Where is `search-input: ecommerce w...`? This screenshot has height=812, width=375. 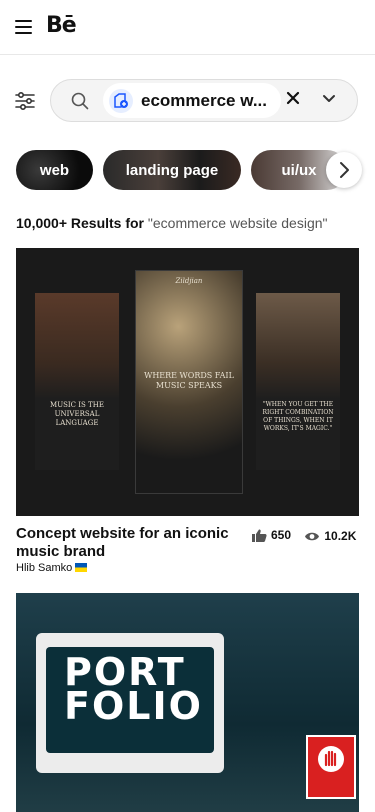
search-input: ecommerce w... is located at coordinates (204, 101).